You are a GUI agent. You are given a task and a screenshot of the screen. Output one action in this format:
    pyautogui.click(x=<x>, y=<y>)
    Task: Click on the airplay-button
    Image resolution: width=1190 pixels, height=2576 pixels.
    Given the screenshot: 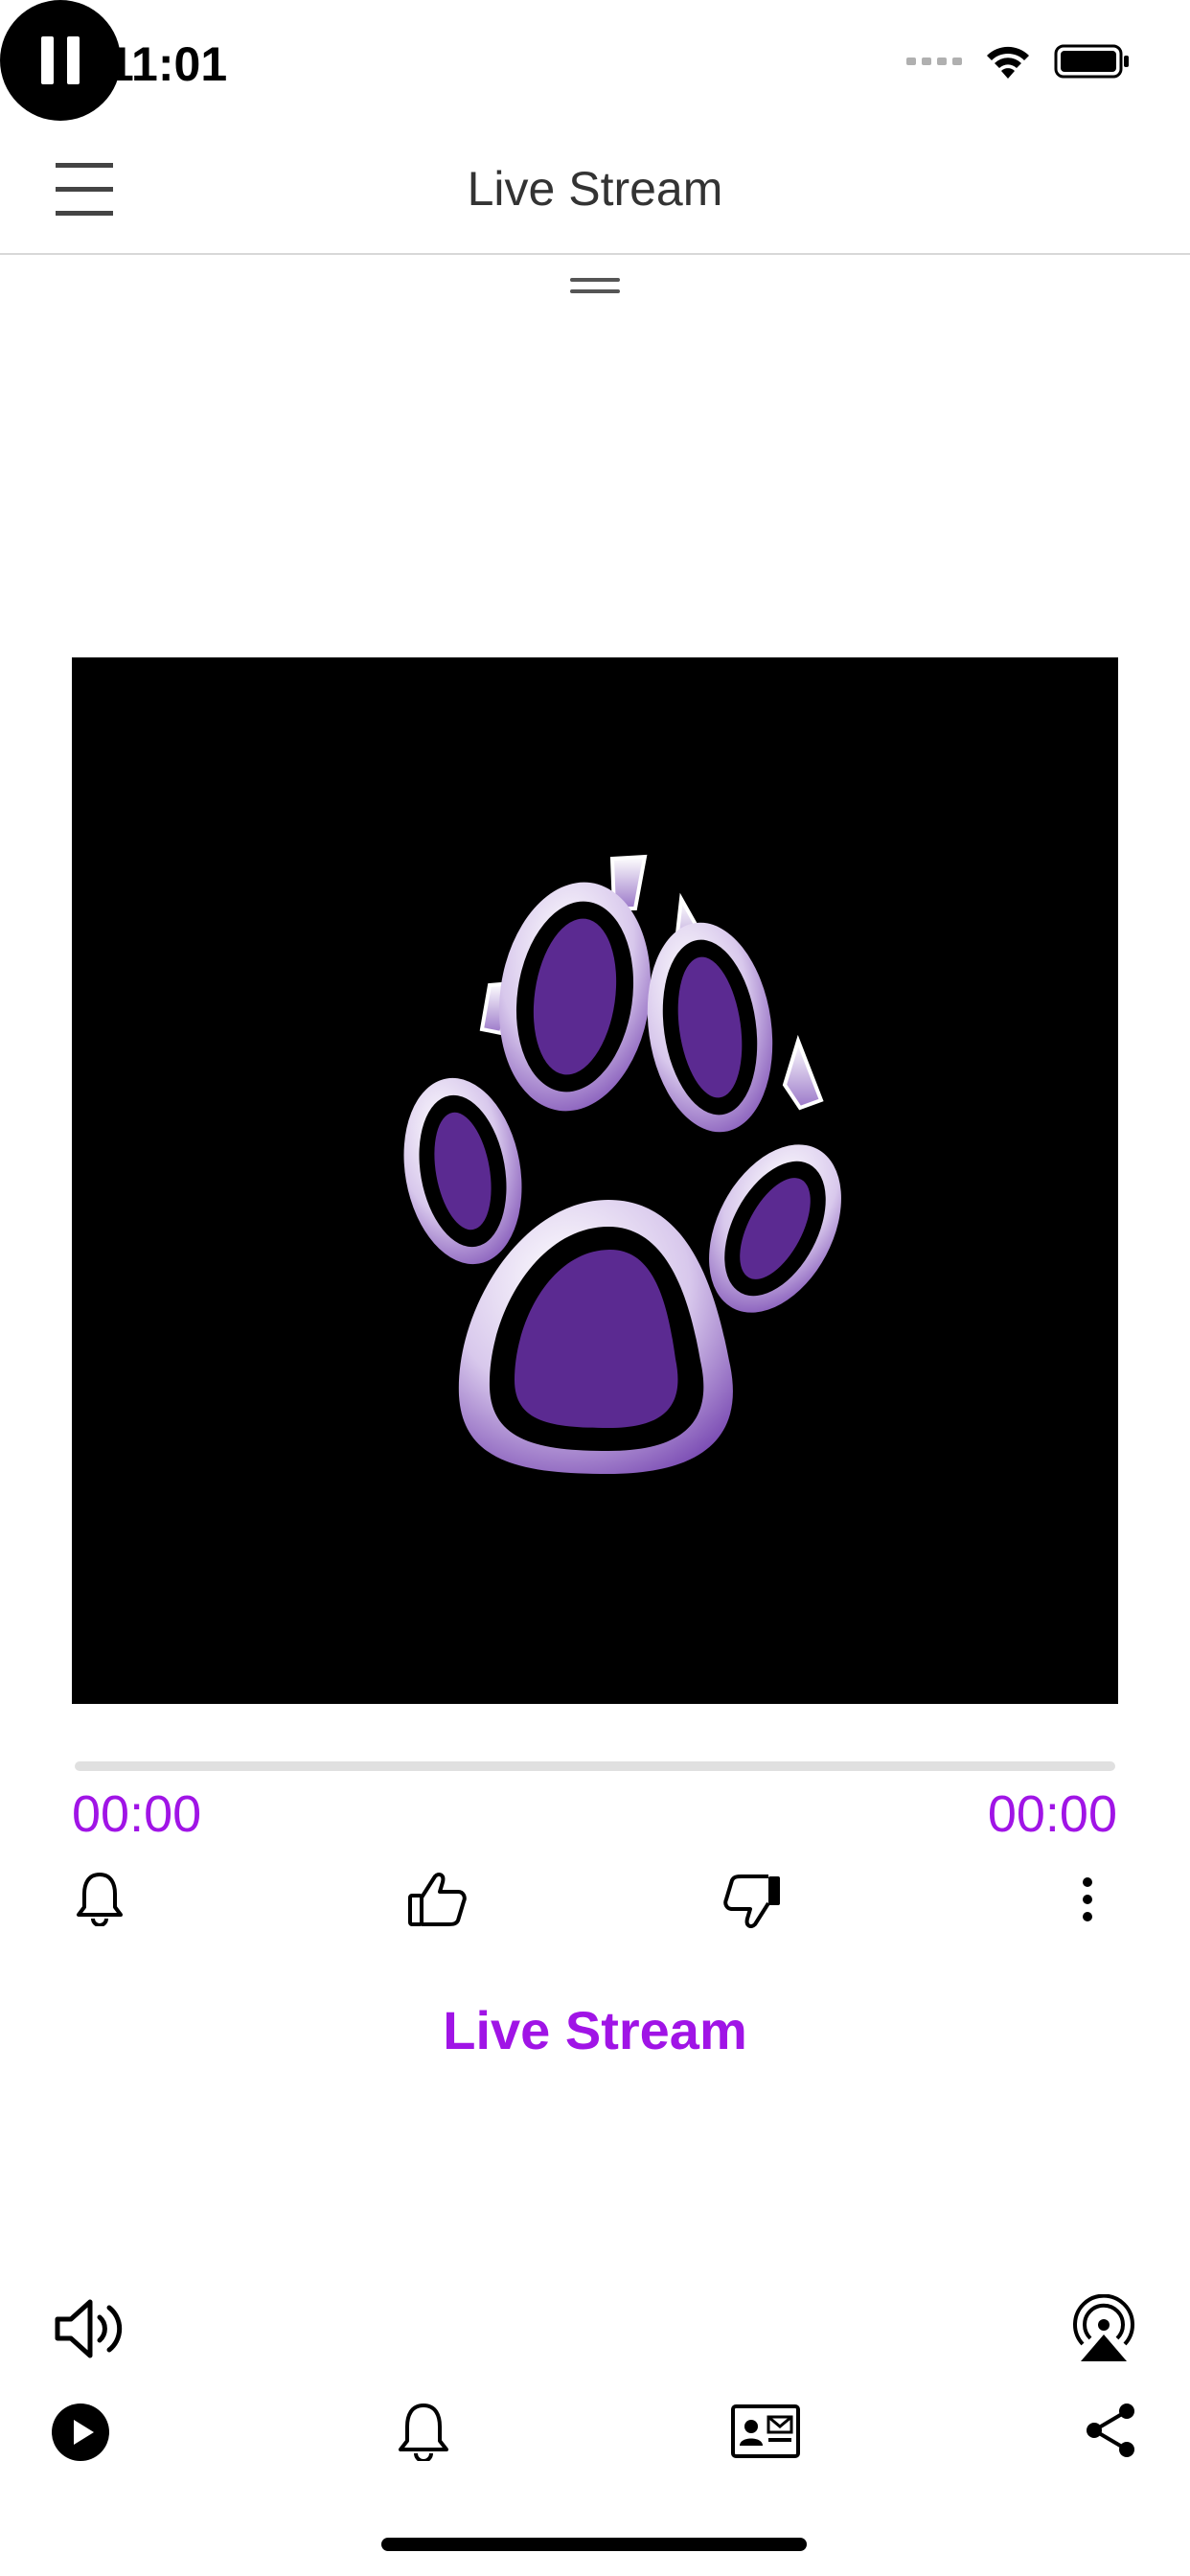 What is the action you would take?
    pyautogui.click(x=1103, y=2328)
    